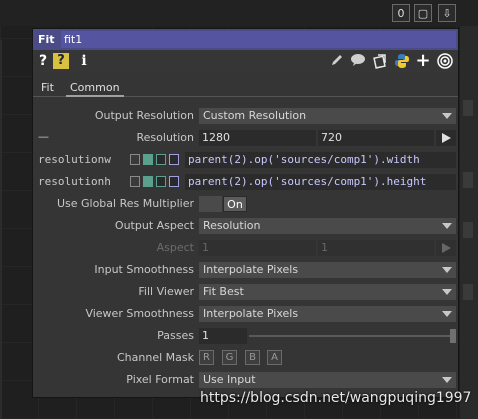  What do you see at coordinates (47, 88) in the screenshot?
I see `tab-fit: Fit` at bounding box center [47, 88].